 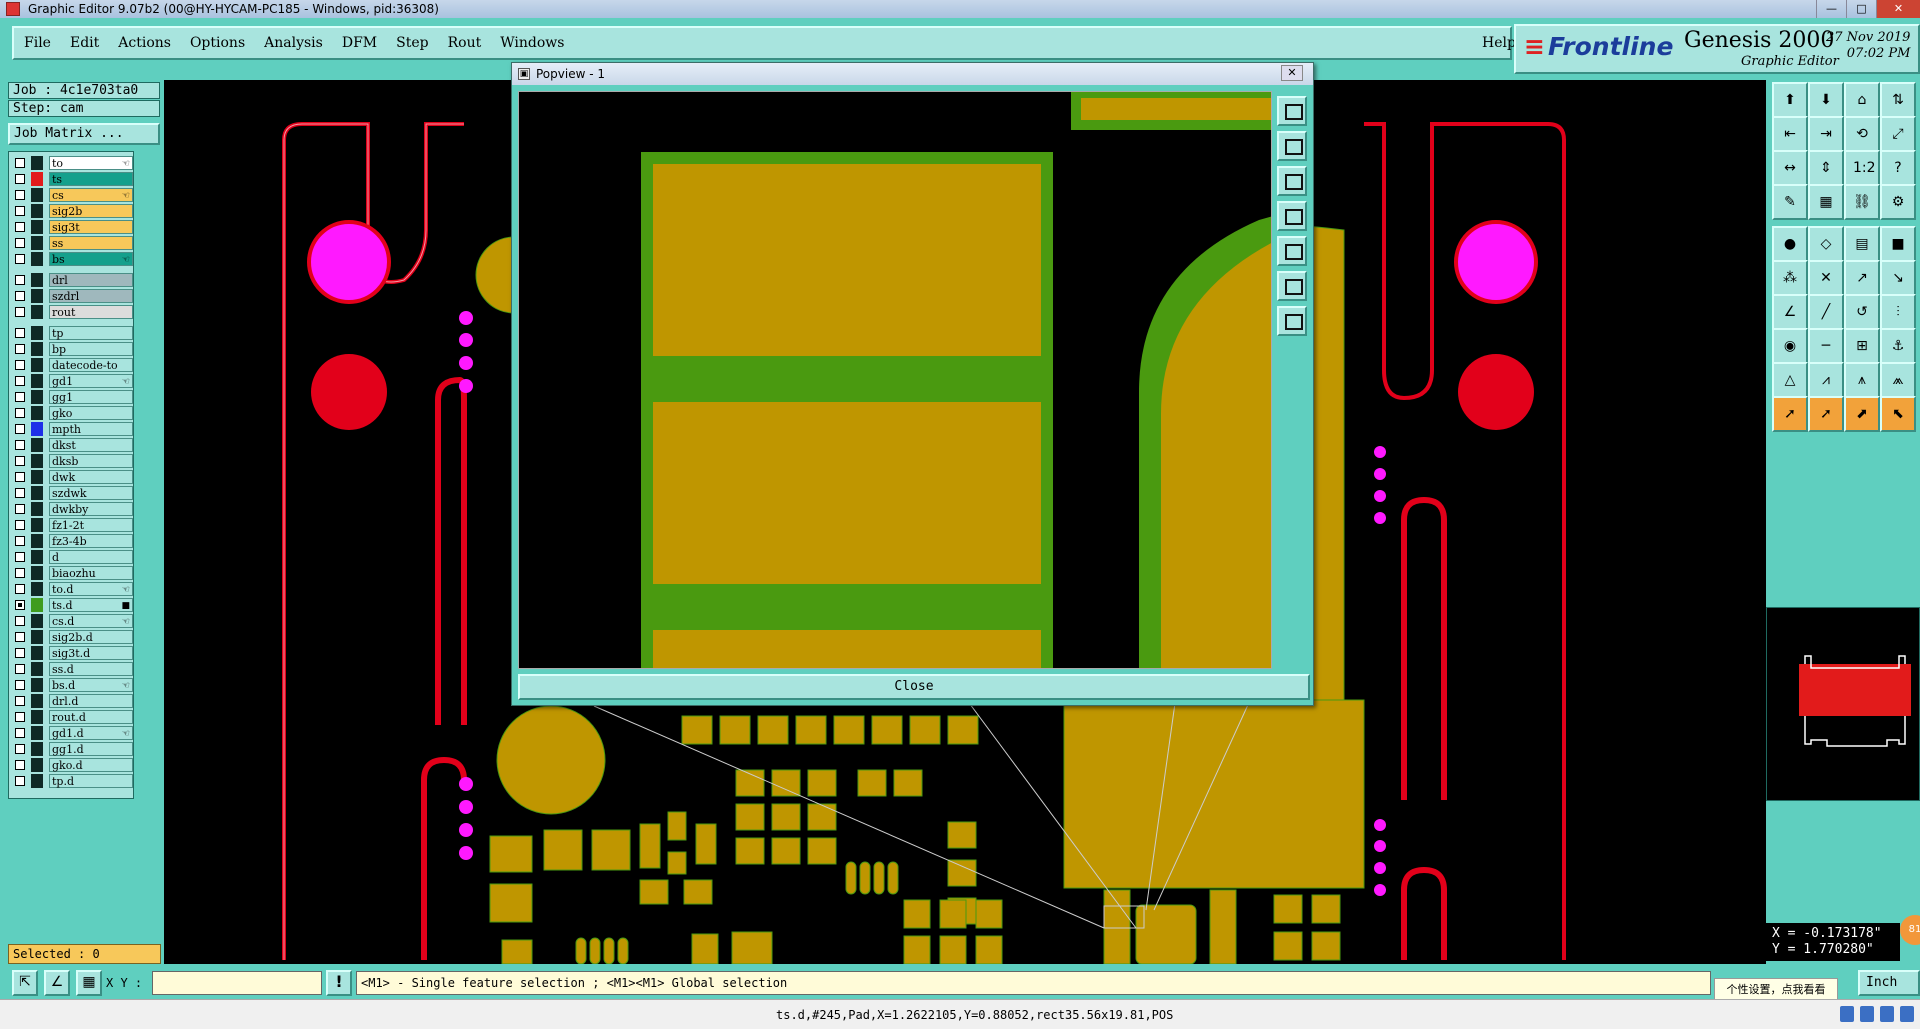 I want to click on measure-tool-icon: ∠, so click(x=57, y=983).